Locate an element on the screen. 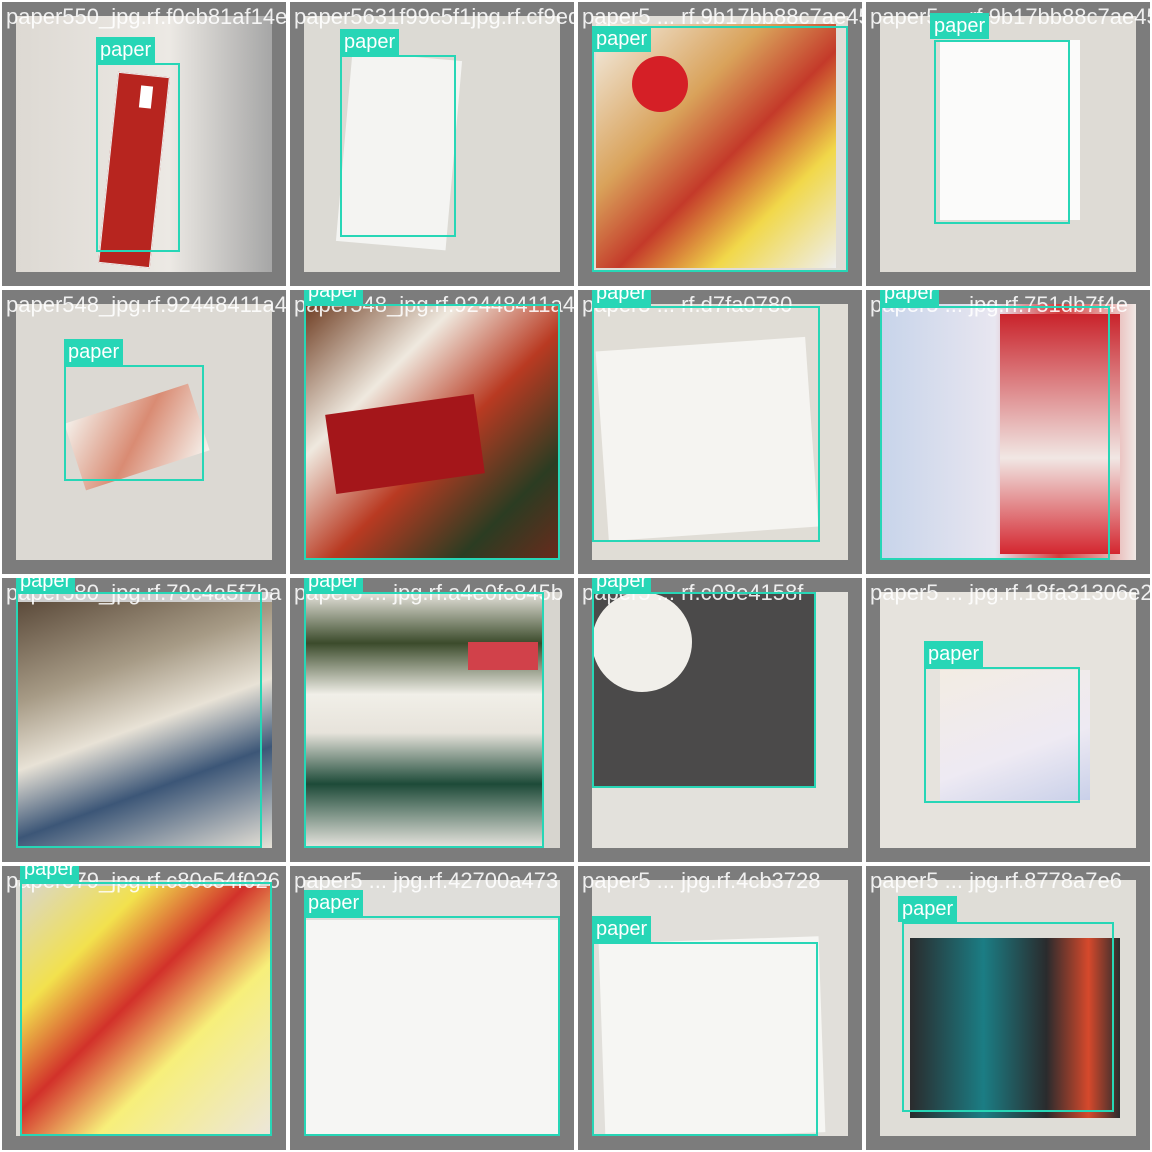 This screenshot has width=1152, height=1152. result-tile: paper5 ... rf.c08e4158f paper is located at coordinates (720, 720).